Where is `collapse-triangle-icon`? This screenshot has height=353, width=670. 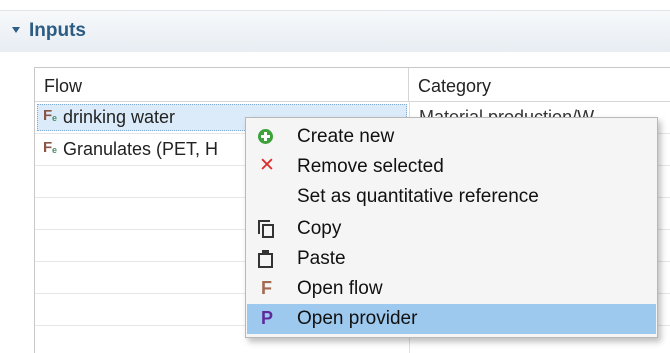 collapse-triangle-icon is located at coordinates (16, 30).